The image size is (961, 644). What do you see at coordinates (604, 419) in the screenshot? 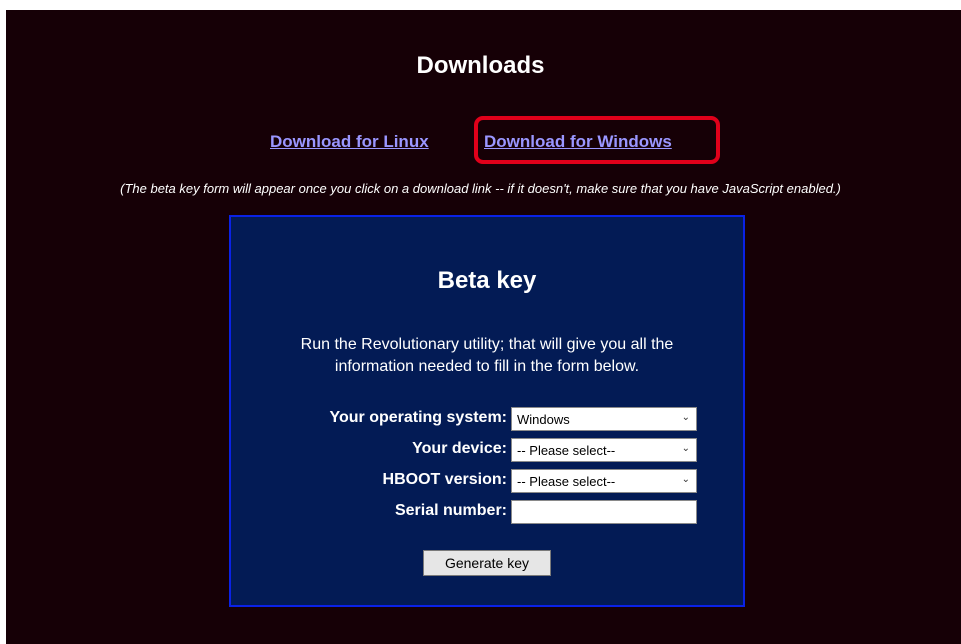
I see `os-select: Windows ⌄` at bounding box center [604, 419].